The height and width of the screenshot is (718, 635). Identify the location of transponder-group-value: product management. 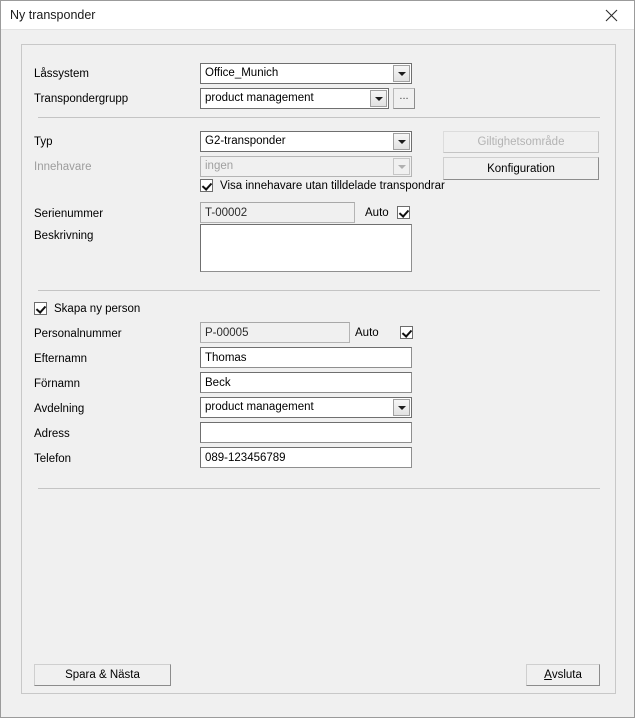
(259, 98).